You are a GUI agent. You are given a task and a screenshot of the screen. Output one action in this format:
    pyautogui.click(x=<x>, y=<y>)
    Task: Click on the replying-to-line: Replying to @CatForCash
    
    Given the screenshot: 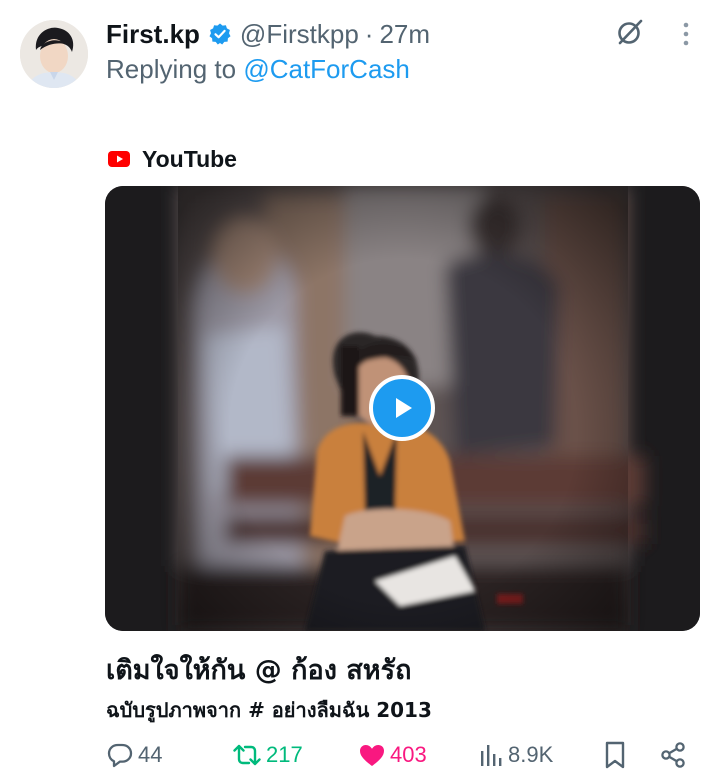 What is the action you would take?
    pyautogui.click(x=258, y=69)
    